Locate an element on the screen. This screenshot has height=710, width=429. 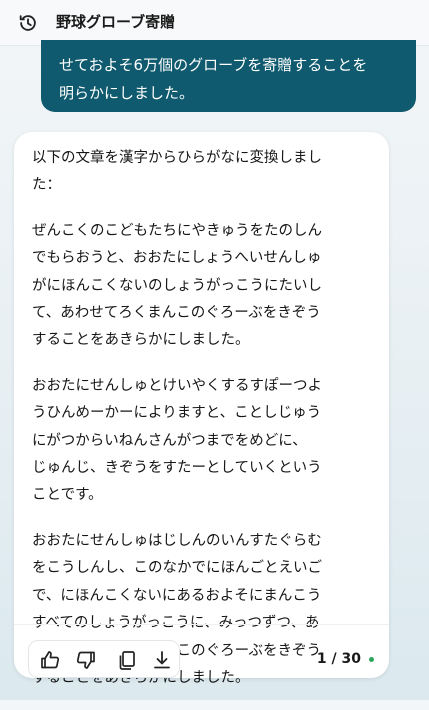
history-icon is located at coordinates (28, 23).